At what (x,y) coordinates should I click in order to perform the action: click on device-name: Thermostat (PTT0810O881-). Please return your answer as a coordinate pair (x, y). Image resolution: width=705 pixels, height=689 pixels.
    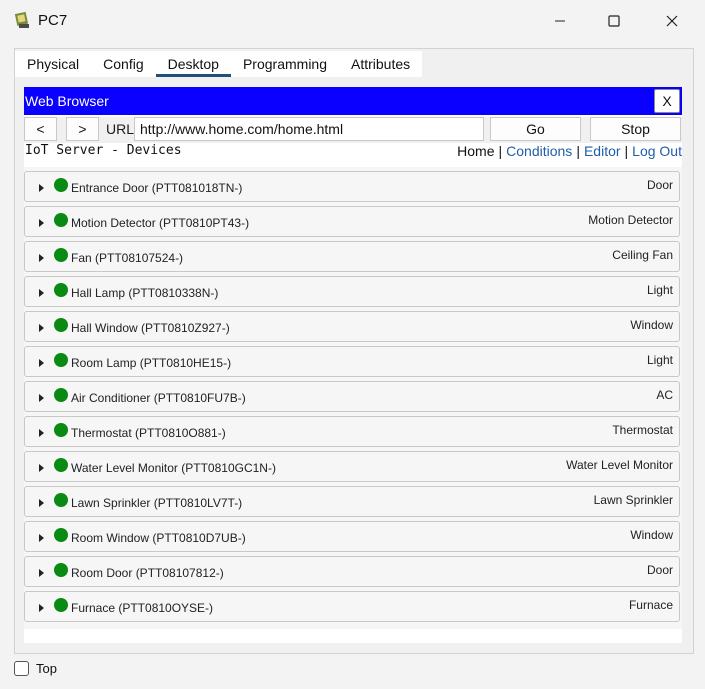
    Looking at the image, I should click on (148, 433).